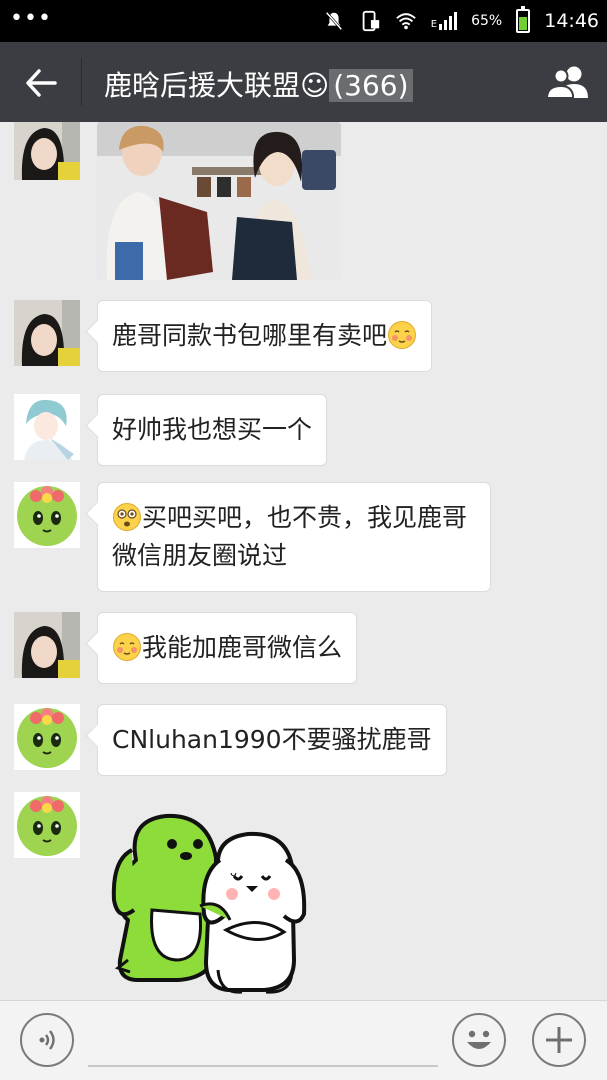  I want to click on message-text: CNluhan1990不要骚扰鹿哥, so click(272, 739).